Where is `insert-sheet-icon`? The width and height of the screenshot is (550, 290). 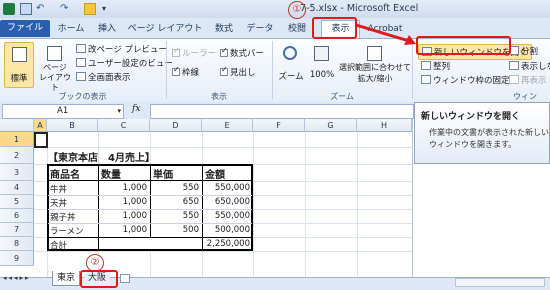
insert-sheet-icon is located at coordinates (125, 278).